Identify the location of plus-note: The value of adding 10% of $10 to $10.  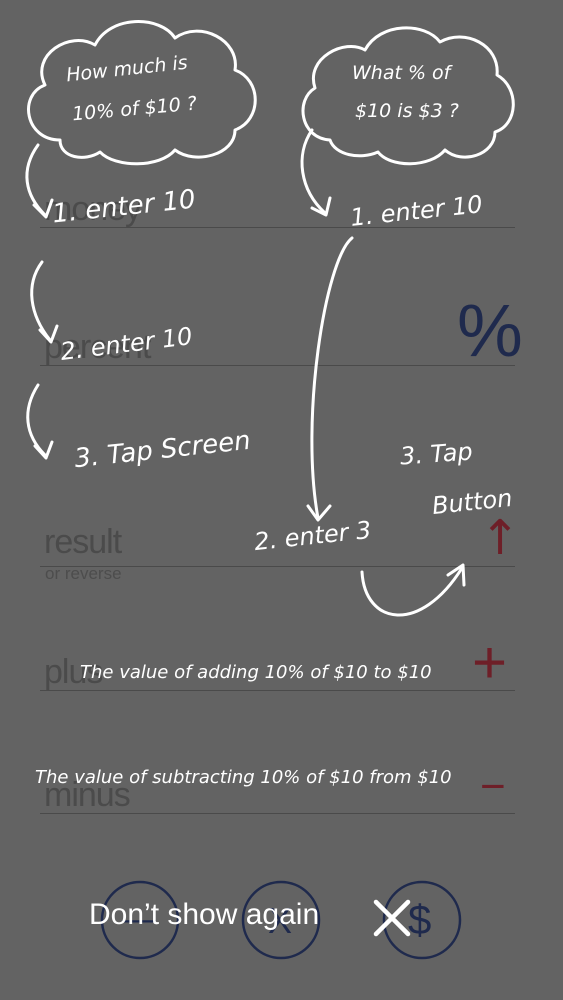
(256, 672).